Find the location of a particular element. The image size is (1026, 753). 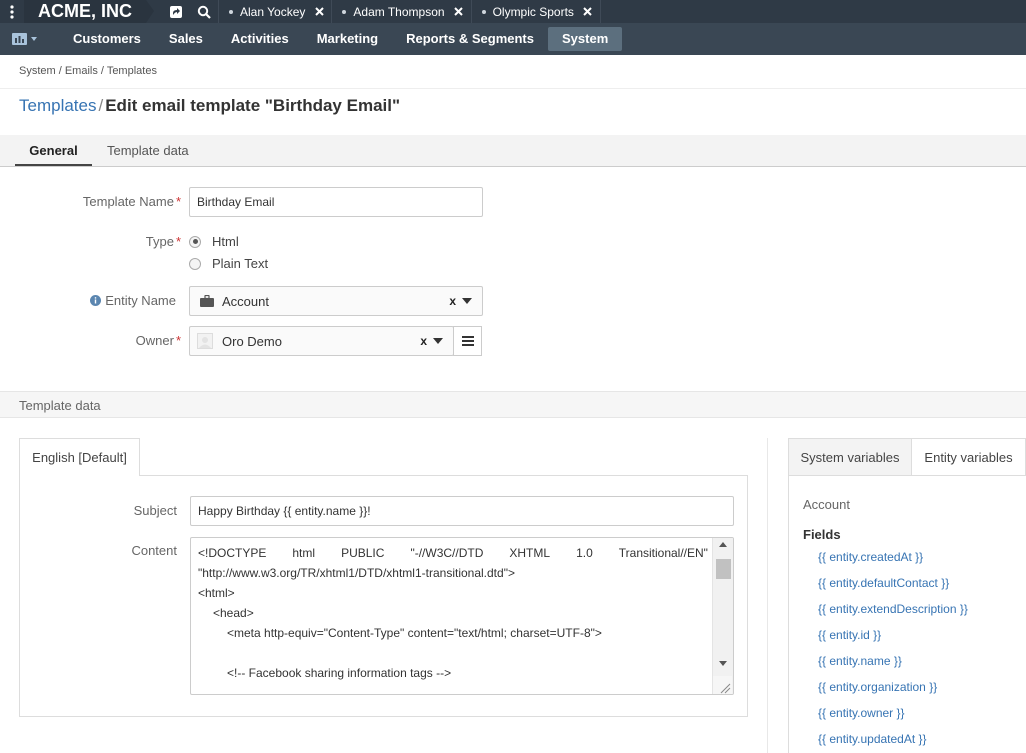

pinned-tab: Olympic Sports is located at coordinates (536, 11).